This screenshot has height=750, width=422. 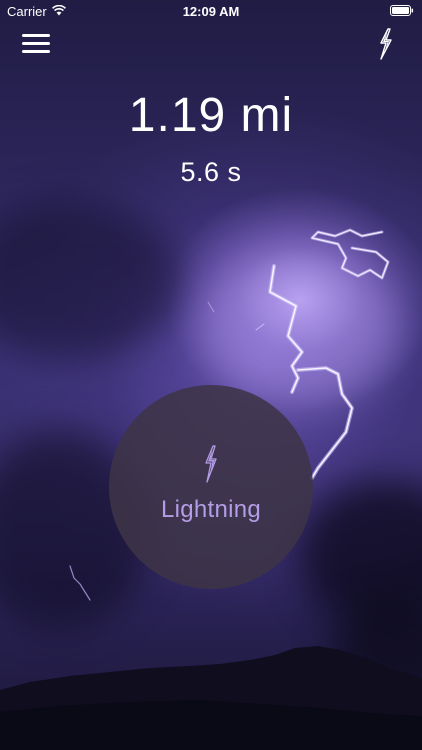 What do you see at coordinates (211, 172) in the screenshot?
I see `time-readout: 5.6 s` at bounding box center [211, 172].